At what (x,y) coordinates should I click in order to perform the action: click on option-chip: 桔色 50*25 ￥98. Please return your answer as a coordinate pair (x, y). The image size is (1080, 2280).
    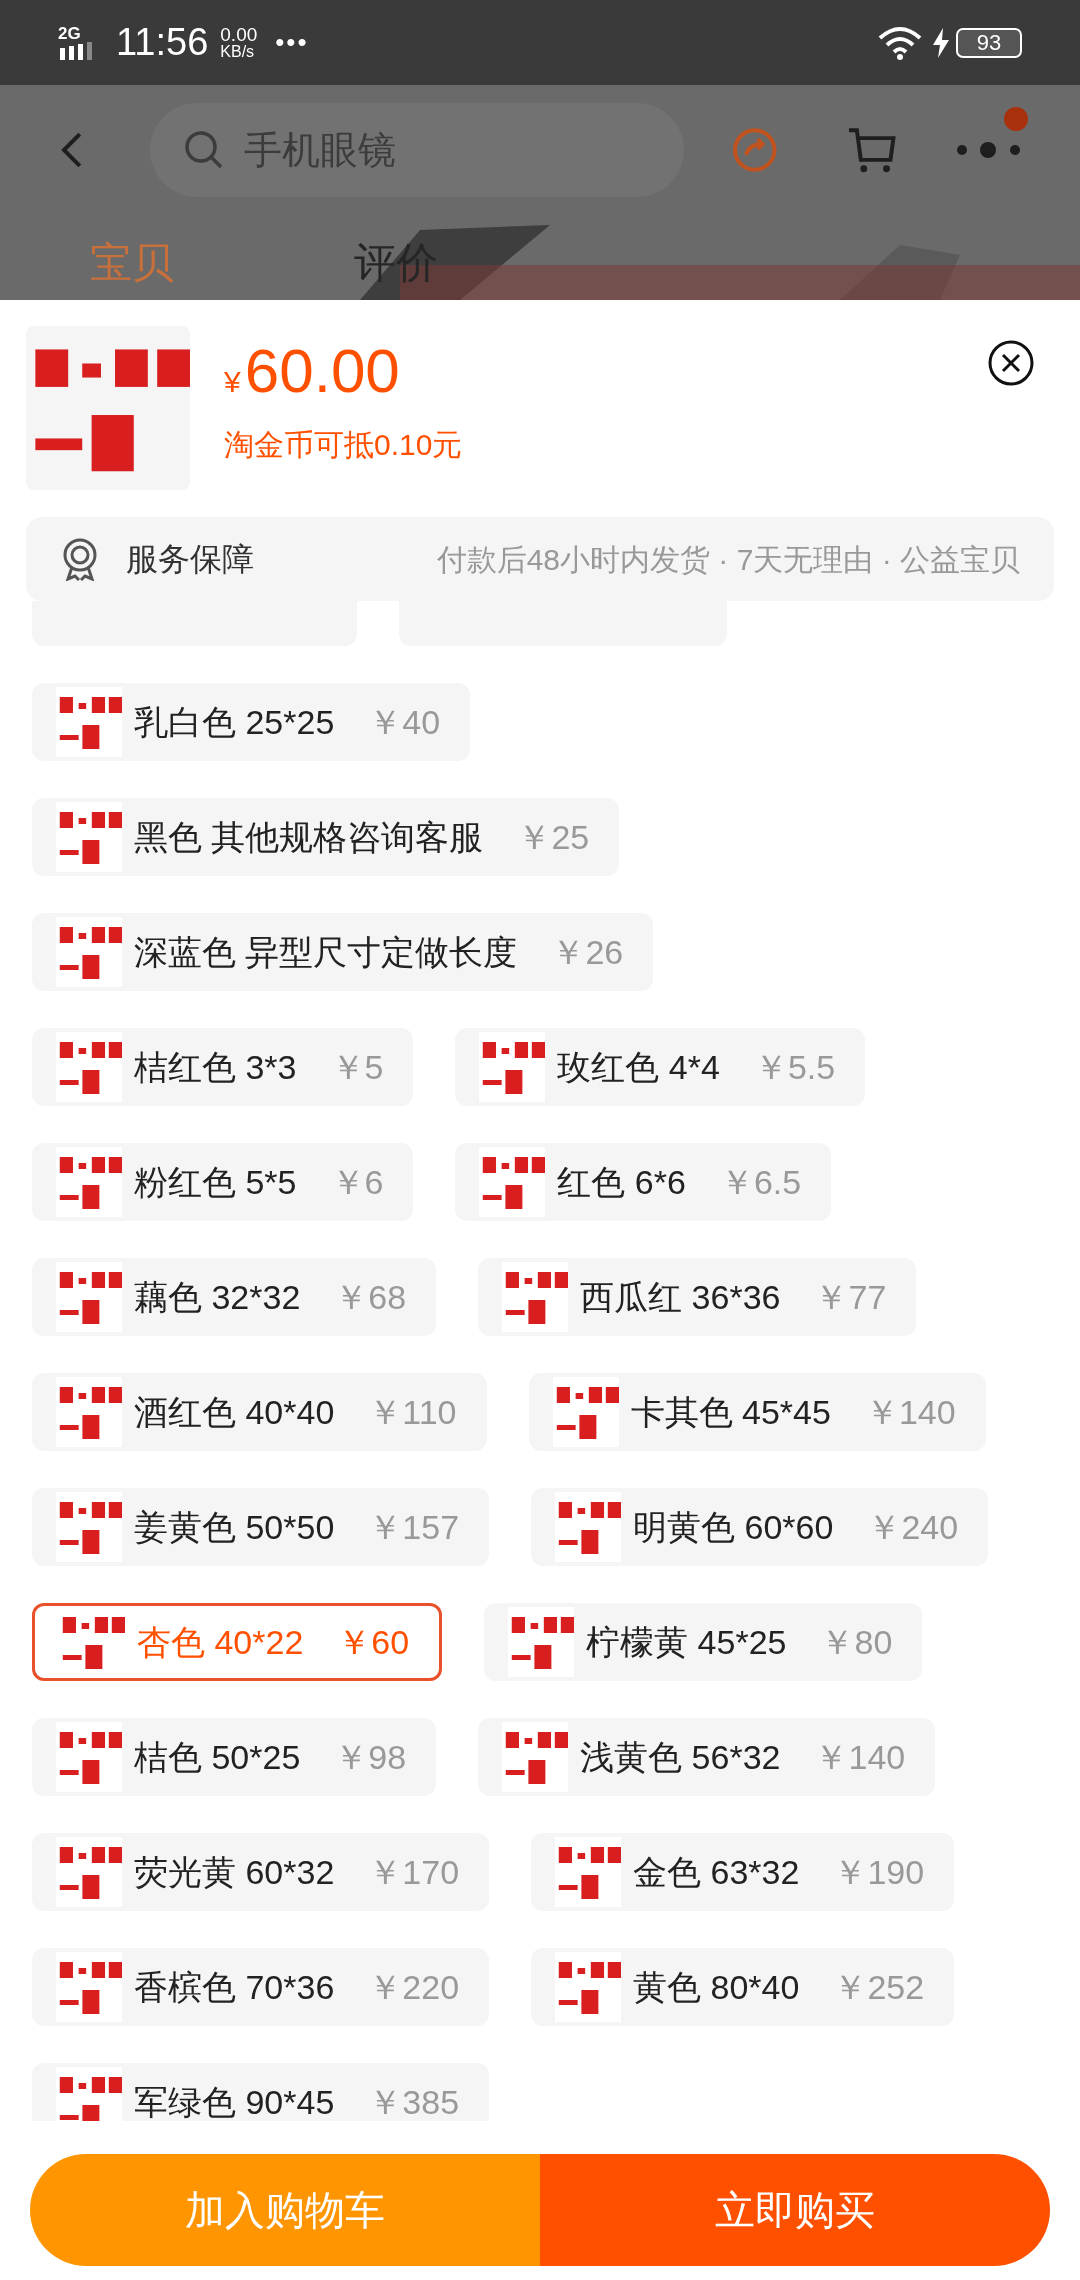
    Looking at the image, I should click on (234, 1757).